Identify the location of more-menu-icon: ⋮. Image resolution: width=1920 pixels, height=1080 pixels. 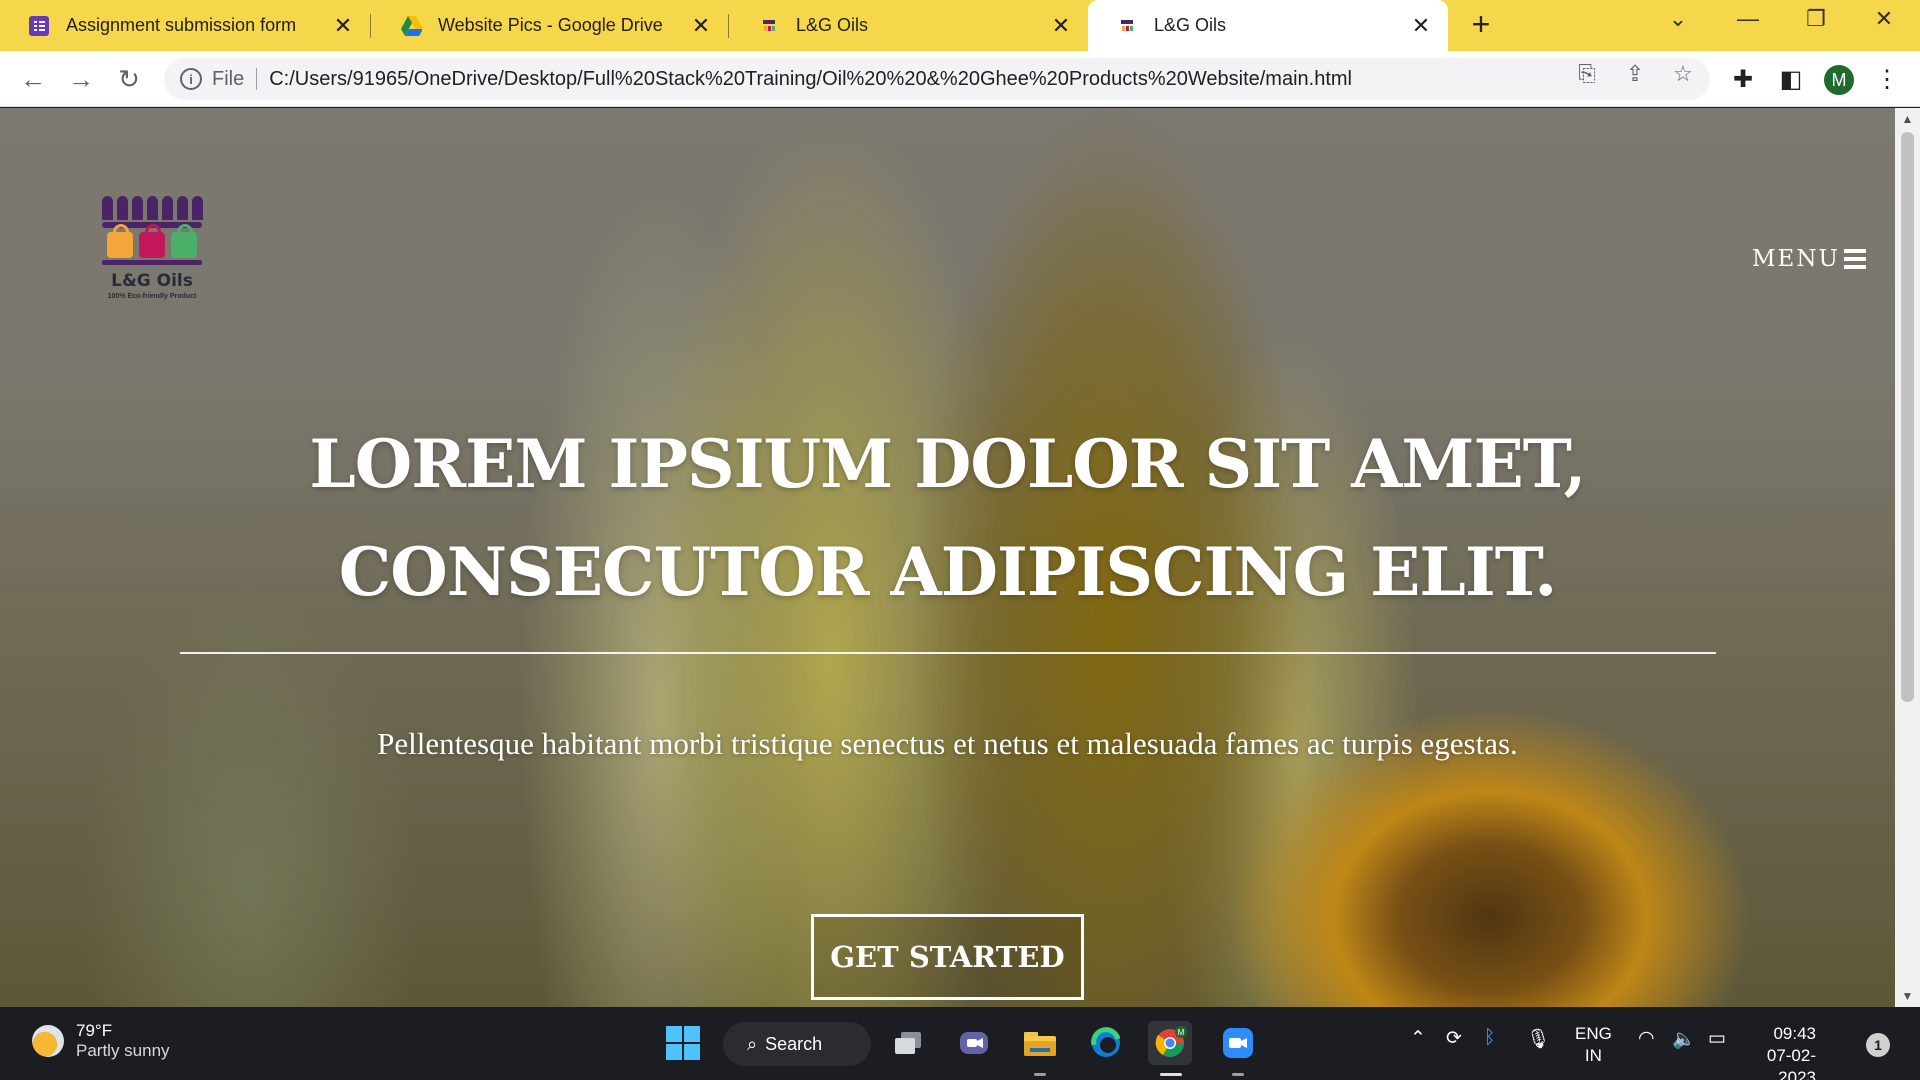
(1887, 79).